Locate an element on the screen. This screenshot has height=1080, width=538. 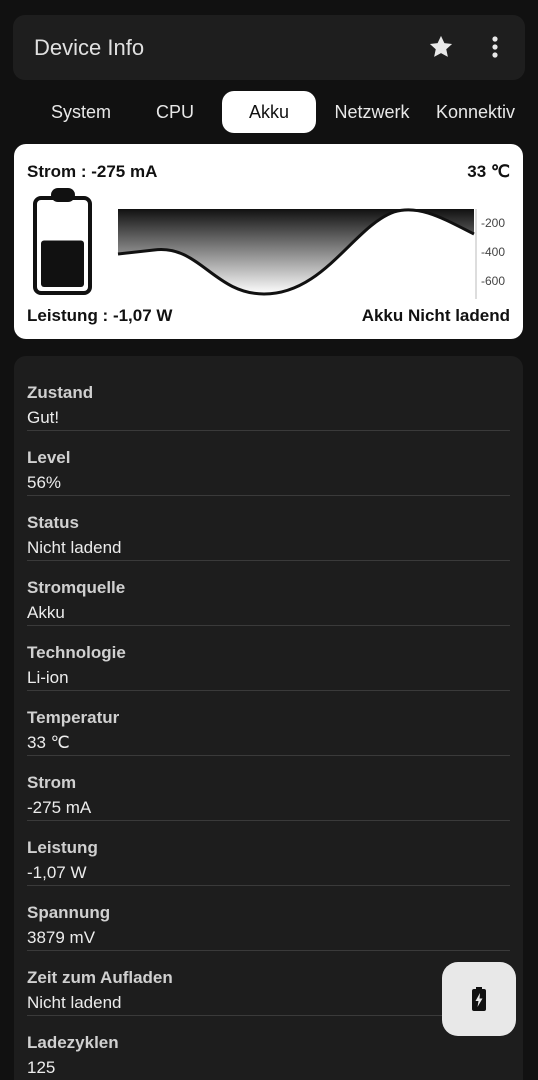
app-title: Device Info is located at coordinates (89, 47).